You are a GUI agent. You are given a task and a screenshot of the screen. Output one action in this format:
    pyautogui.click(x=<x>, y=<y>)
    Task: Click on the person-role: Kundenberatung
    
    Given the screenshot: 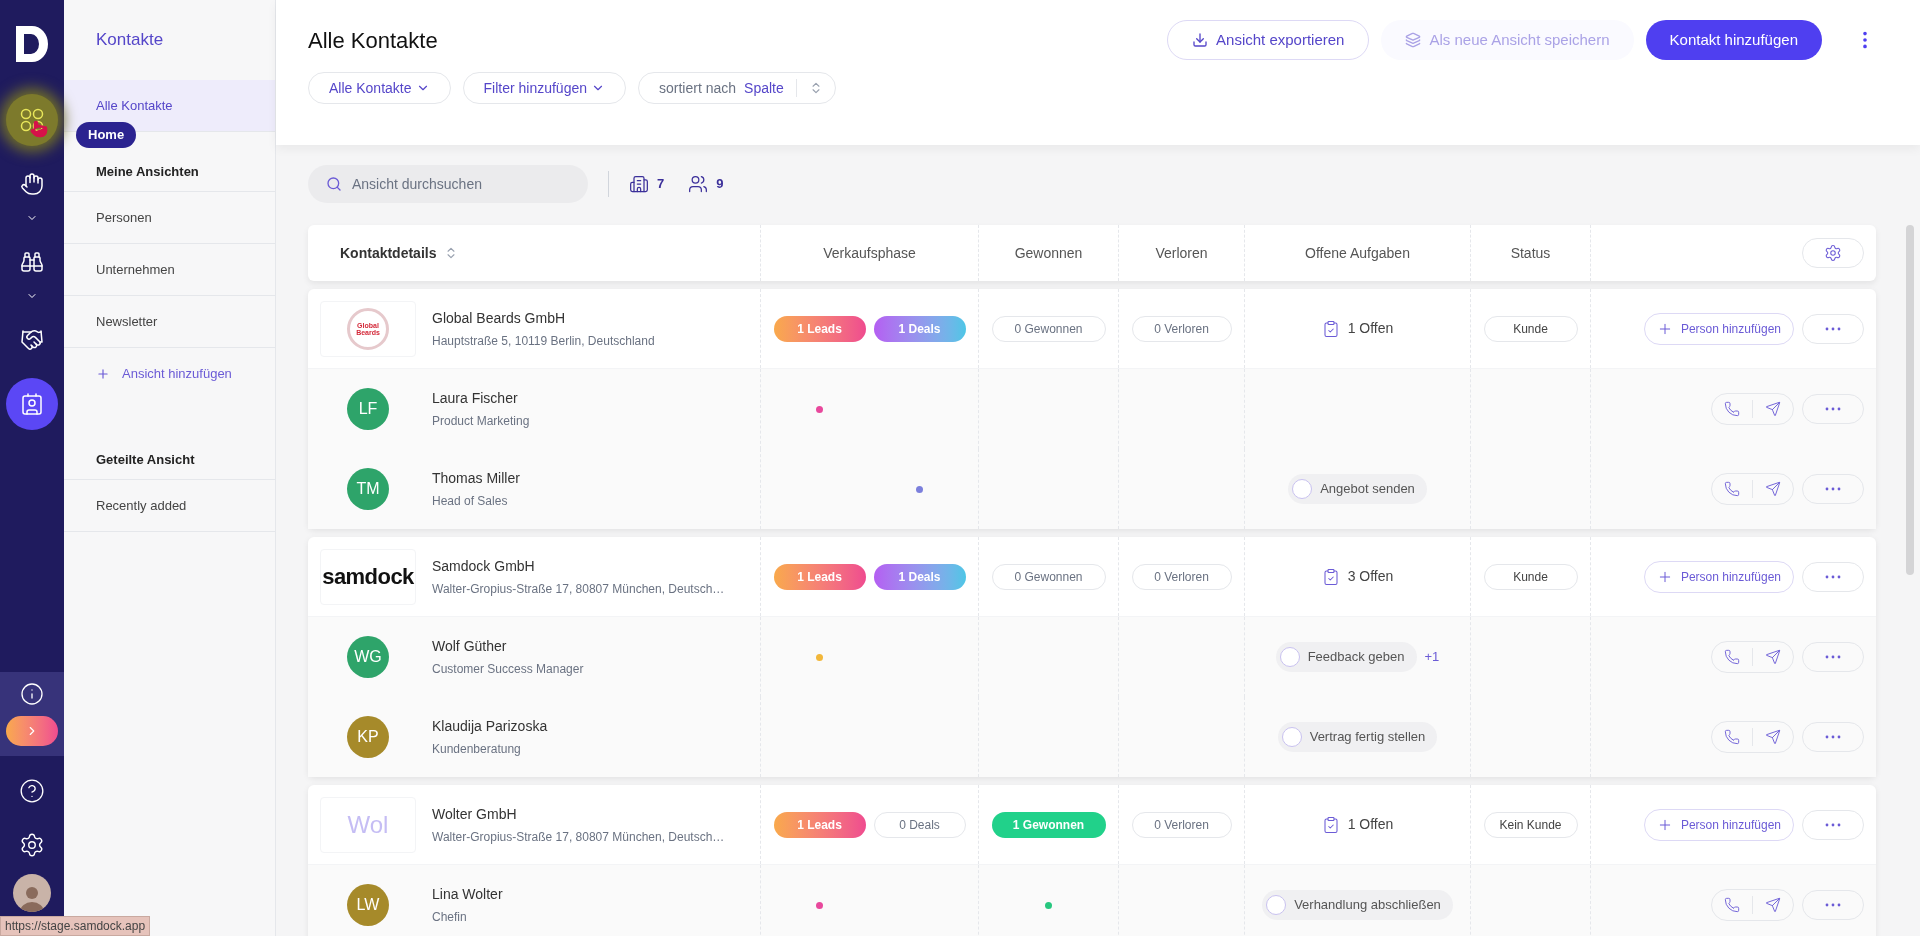 What is the action you would take?
    pyautogui.click(x=477, y=749)
    